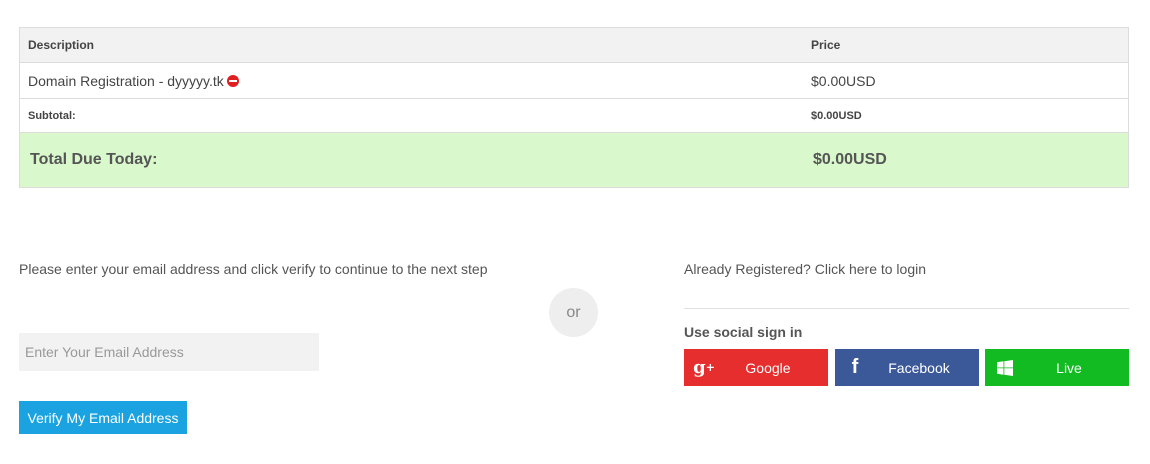 Image resolution: width=1150 pixels, height=464 pixels. Describe the element at coordinates (768, 367) in the screenshot. I see `google-button-label: Google` at that location.